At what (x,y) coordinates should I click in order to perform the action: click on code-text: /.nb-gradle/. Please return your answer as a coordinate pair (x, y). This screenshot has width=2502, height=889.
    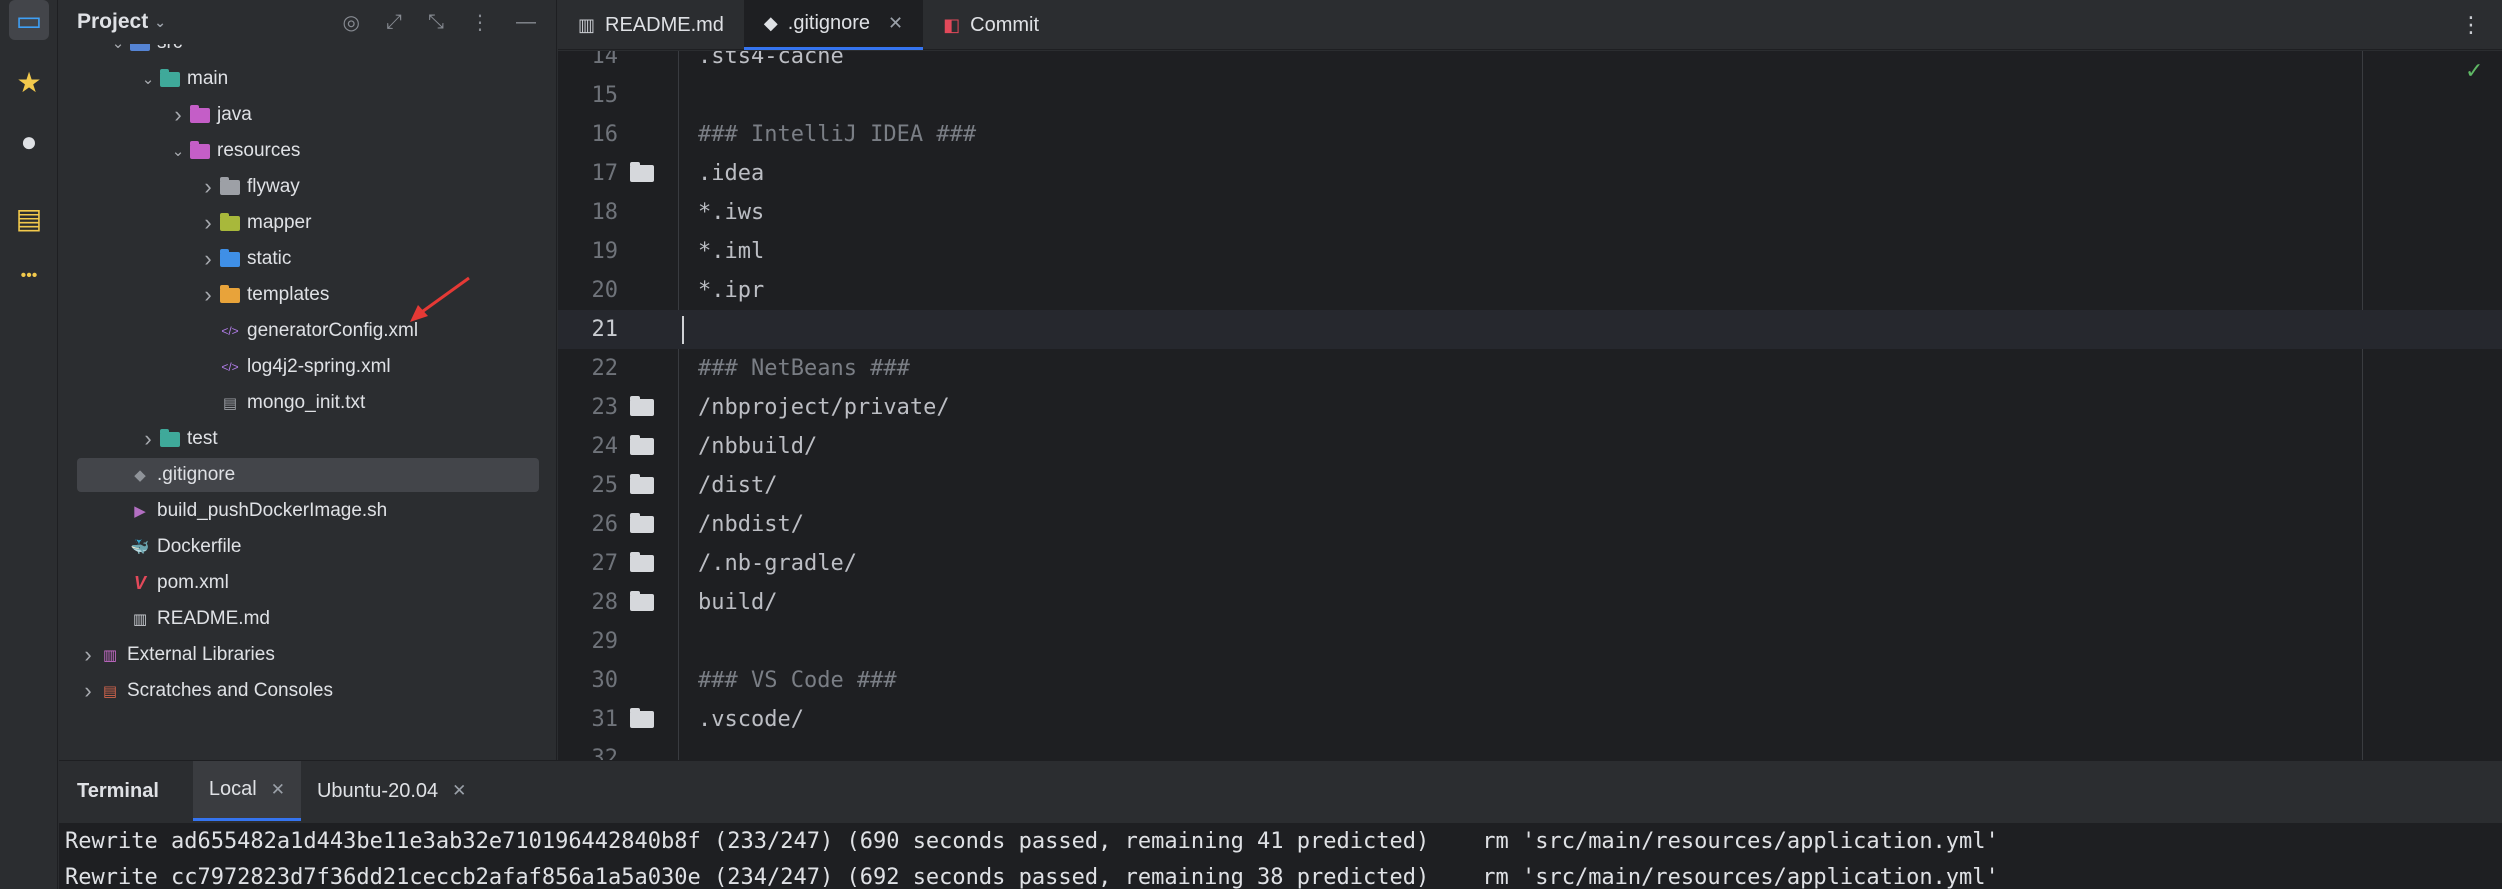
    Looking at the image, I should click on (777, 563).